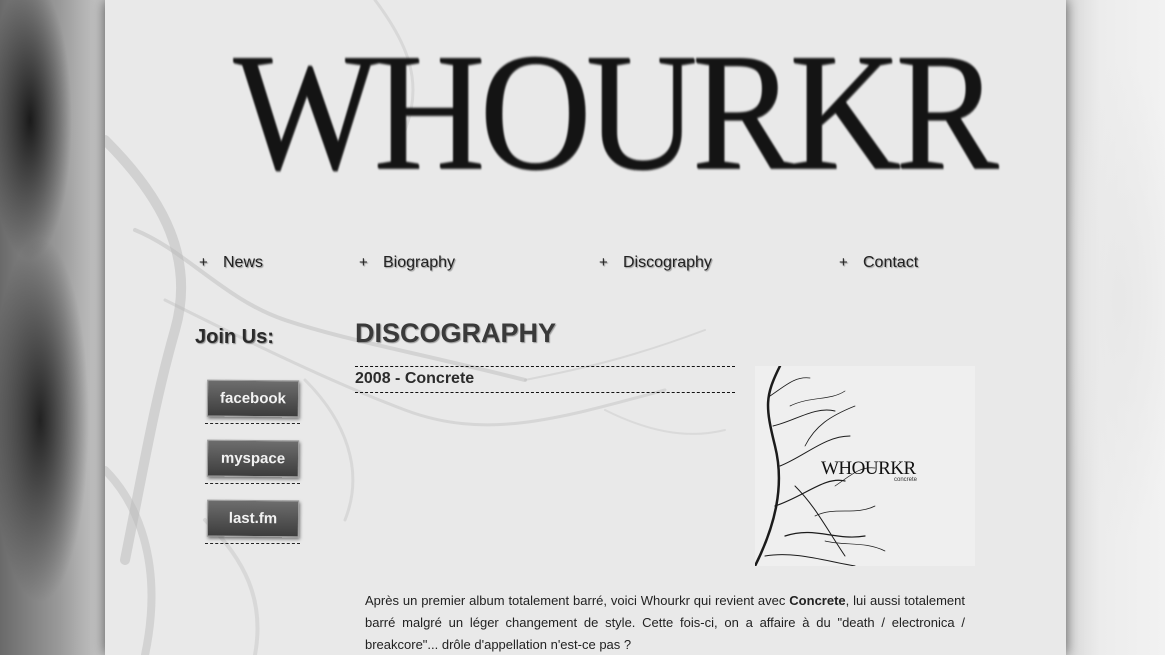  I want to click on album-cover: WHOURKR concrete, so click(865, 466).